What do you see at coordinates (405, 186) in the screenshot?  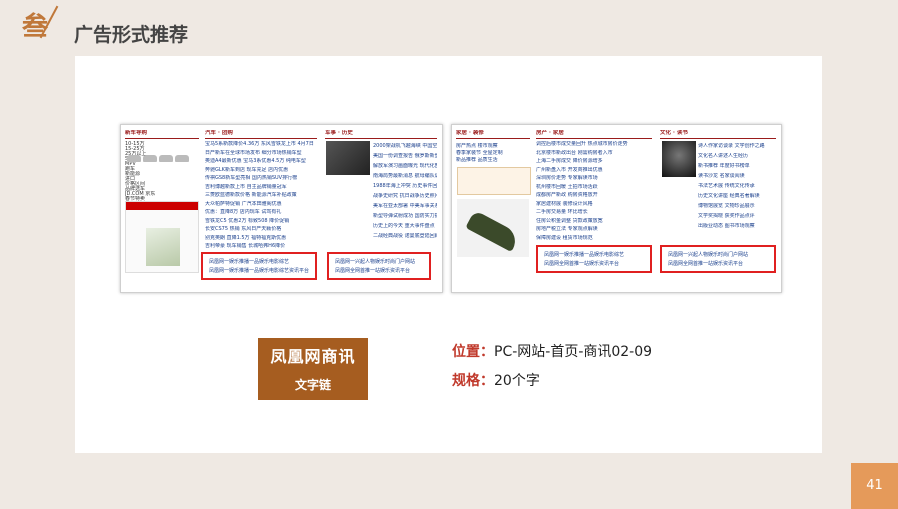 I see `news-headline-link: 1988年海上冲突 历史事件回顾` at bounding box center [405, 186].